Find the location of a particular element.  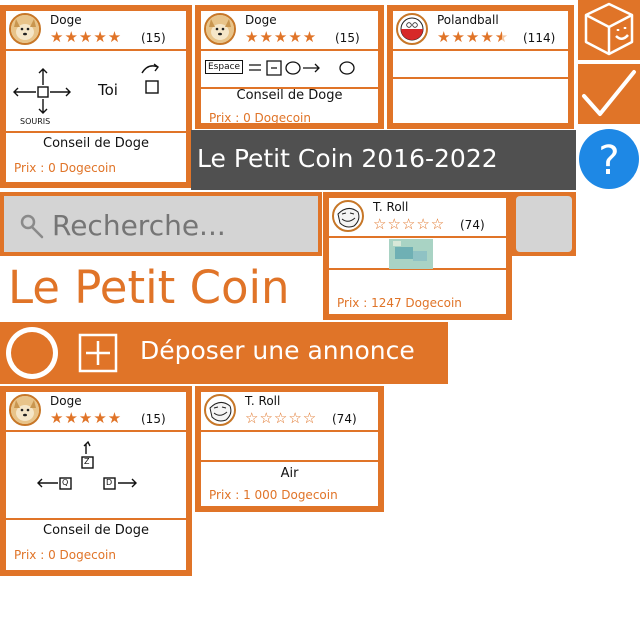

checkmark-icon is located at coordinates (609, 99).